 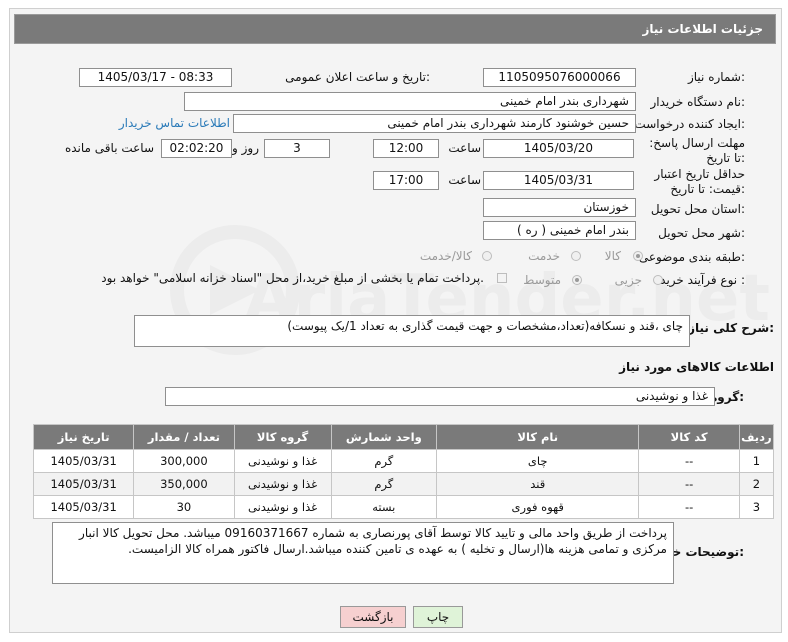 I want to click on col-unit: واحد شمارش, so click(x=383, y=437).